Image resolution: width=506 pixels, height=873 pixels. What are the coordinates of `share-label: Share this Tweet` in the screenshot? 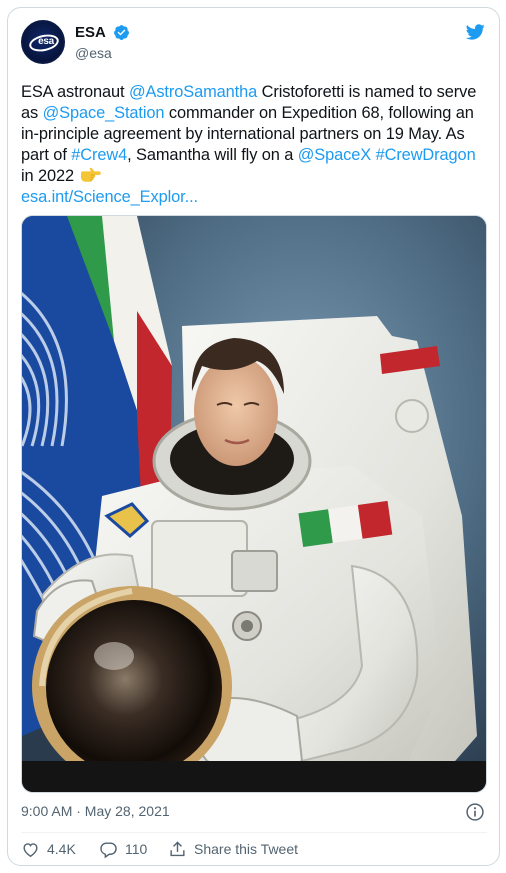 It's located at (246, 849).